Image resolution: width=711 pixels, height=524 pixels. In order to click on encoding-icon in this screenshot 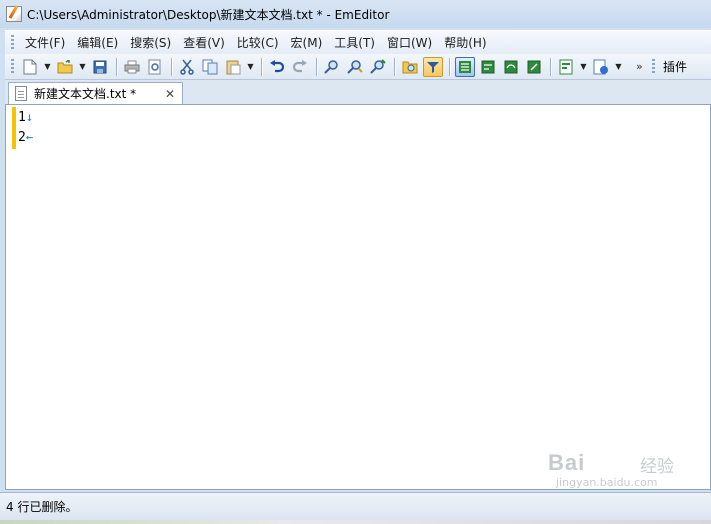, I will do `click(601, 67)`.